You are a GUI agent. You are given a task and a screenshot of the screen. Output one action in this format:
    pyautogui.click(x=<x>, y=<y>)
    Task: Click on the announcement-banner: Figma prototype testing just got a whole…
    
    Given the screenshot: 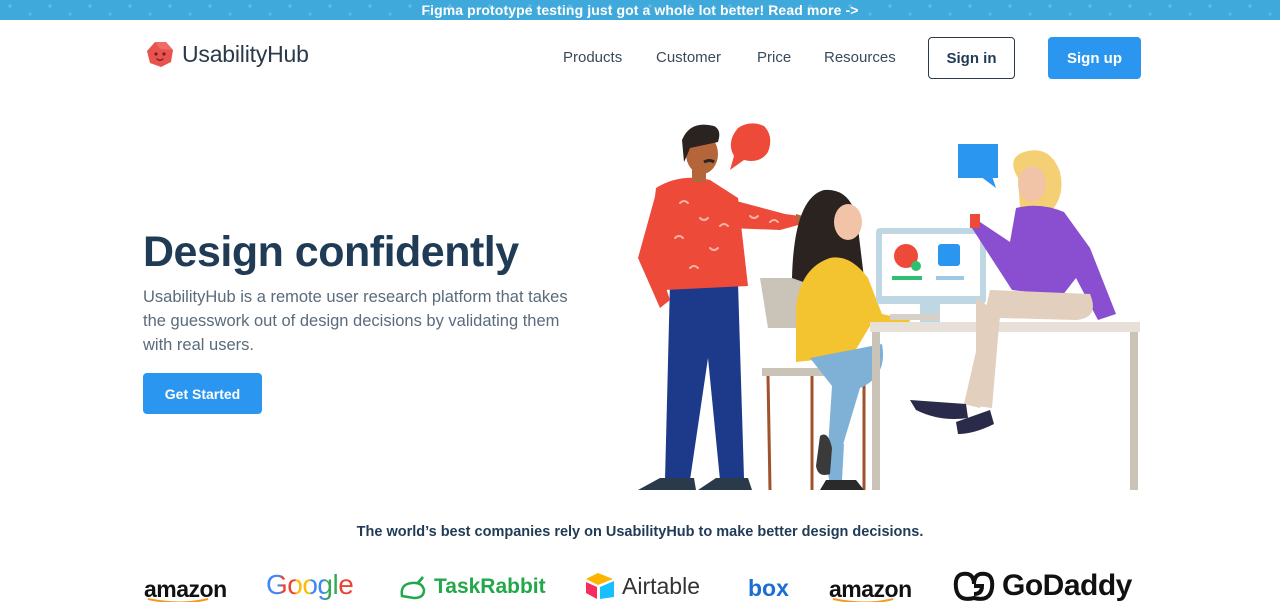 What is the action you would take?
    pyautogui.click(x=640, y=10)
    